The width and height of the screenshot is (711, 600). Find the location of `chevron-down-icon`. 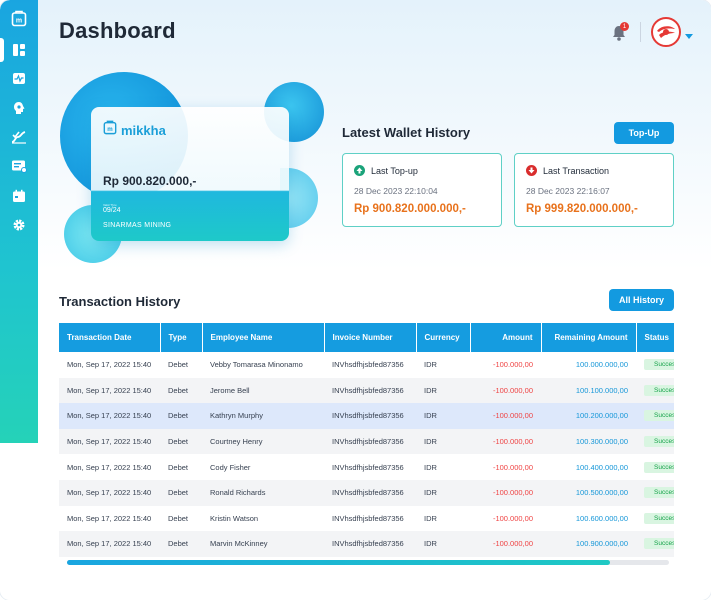

chevron-down-icon is located at coordinates (689, 33).